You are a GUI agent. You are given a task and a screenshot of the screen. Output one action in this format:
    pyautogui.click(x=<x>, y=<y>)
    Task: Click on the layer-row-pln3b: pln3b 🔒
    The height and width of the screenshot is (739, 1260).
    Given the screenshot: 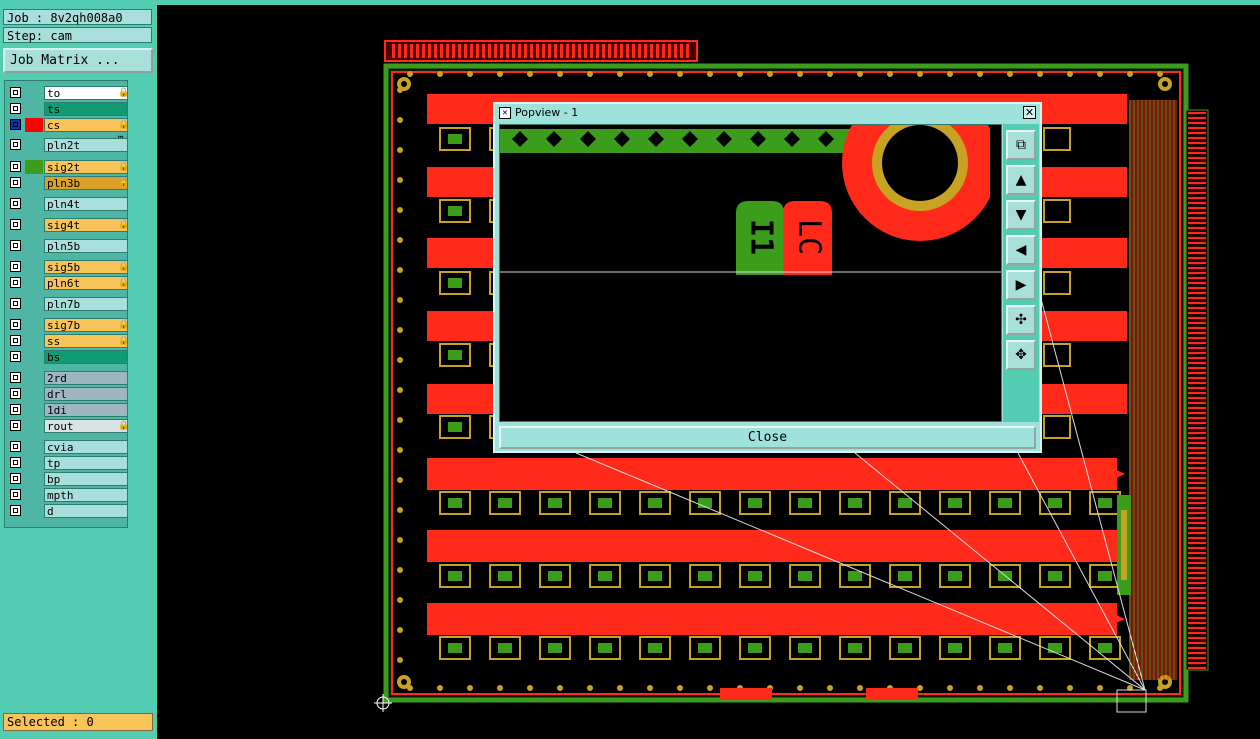 What is the action you would take?
    pyautogui.click(x=68, y=183)
    